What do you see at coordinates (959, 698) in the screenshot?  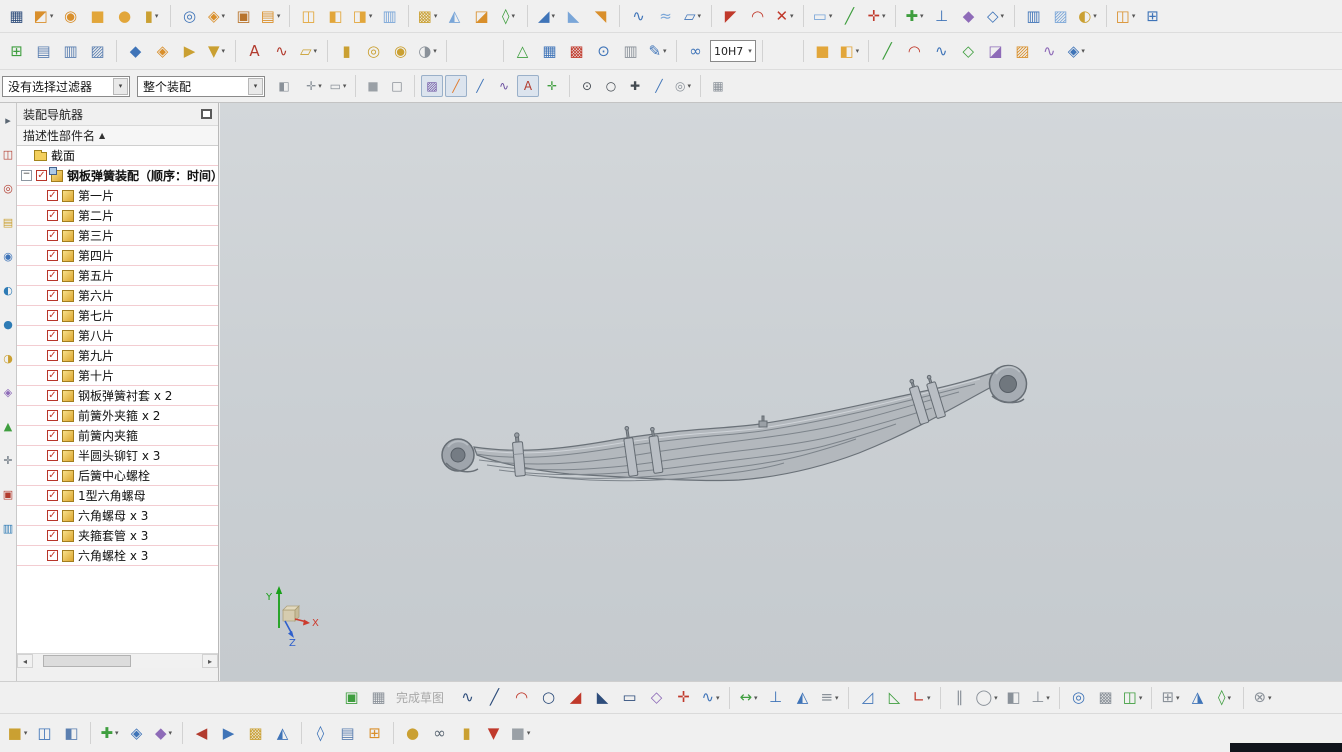 I see `display-sketch-constraints-icon: ∥` at bounding box center [959, 698].